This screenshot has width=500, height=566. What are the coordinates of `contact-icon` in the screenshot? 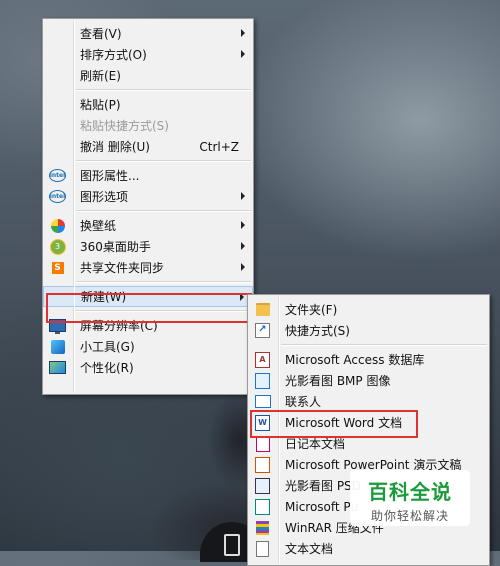 It's located at (262, 401).